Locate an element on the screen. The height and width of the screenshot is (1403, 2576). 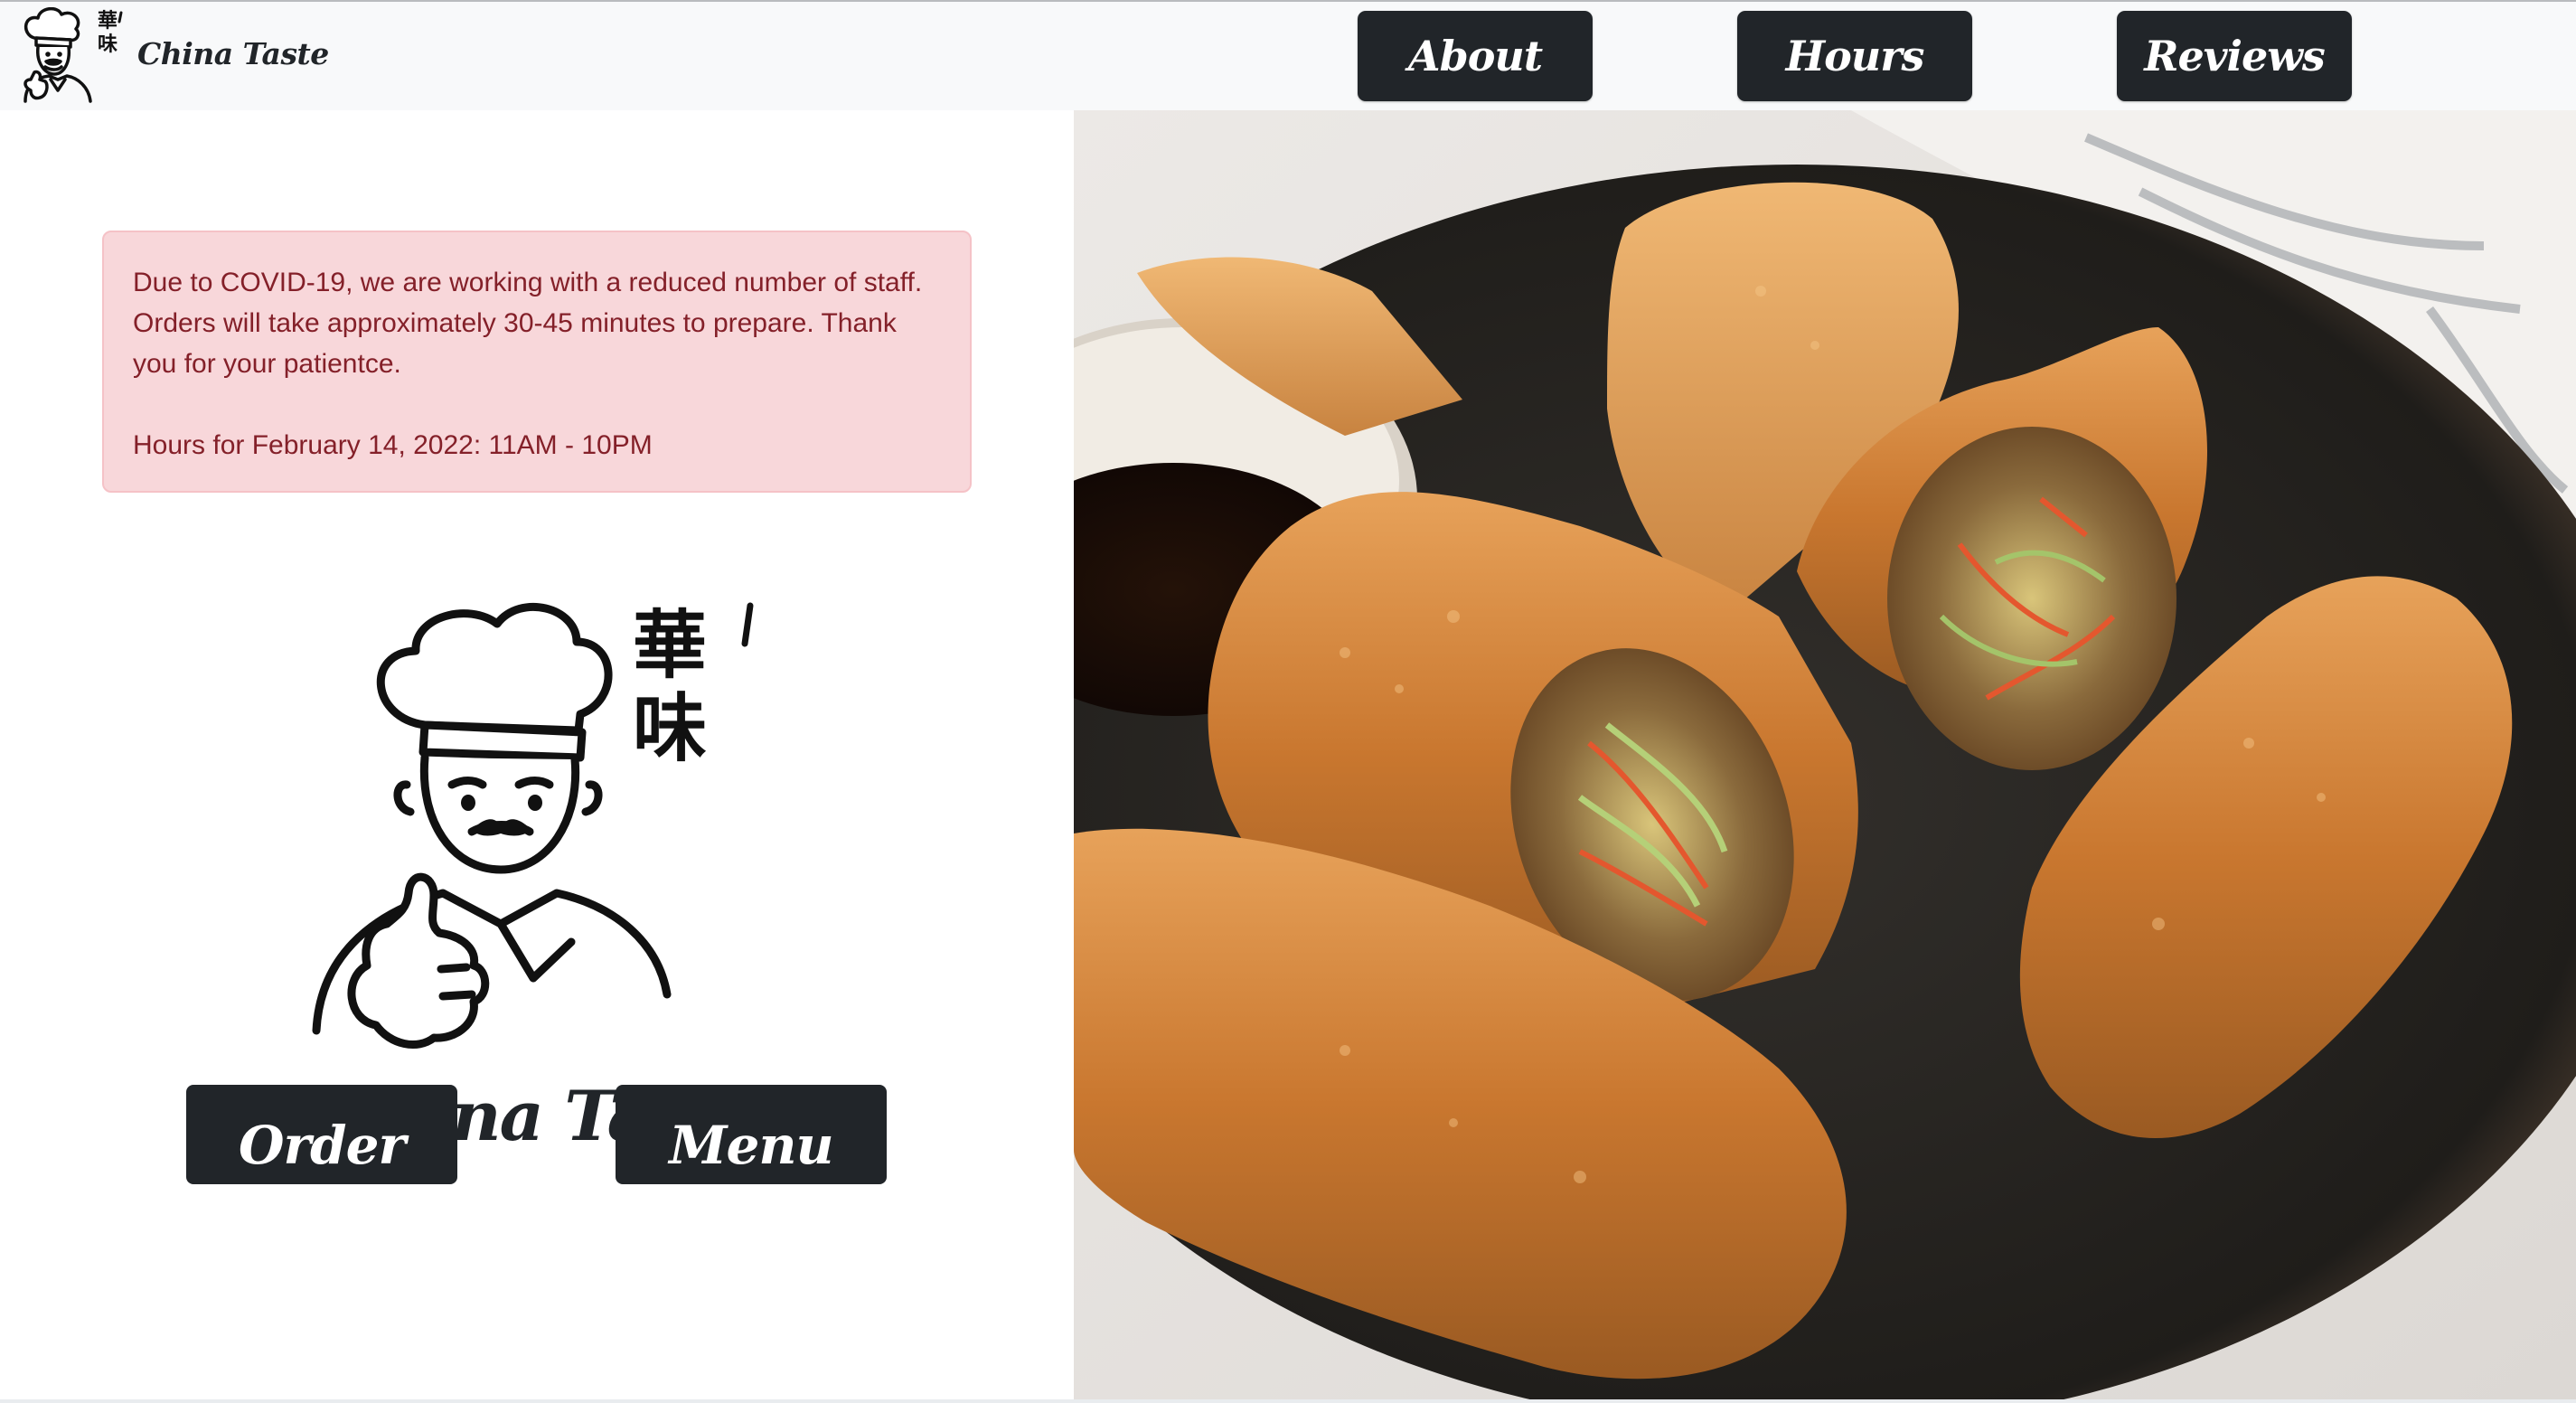
brand-name: China Taste is located at coordinates (233, 53).